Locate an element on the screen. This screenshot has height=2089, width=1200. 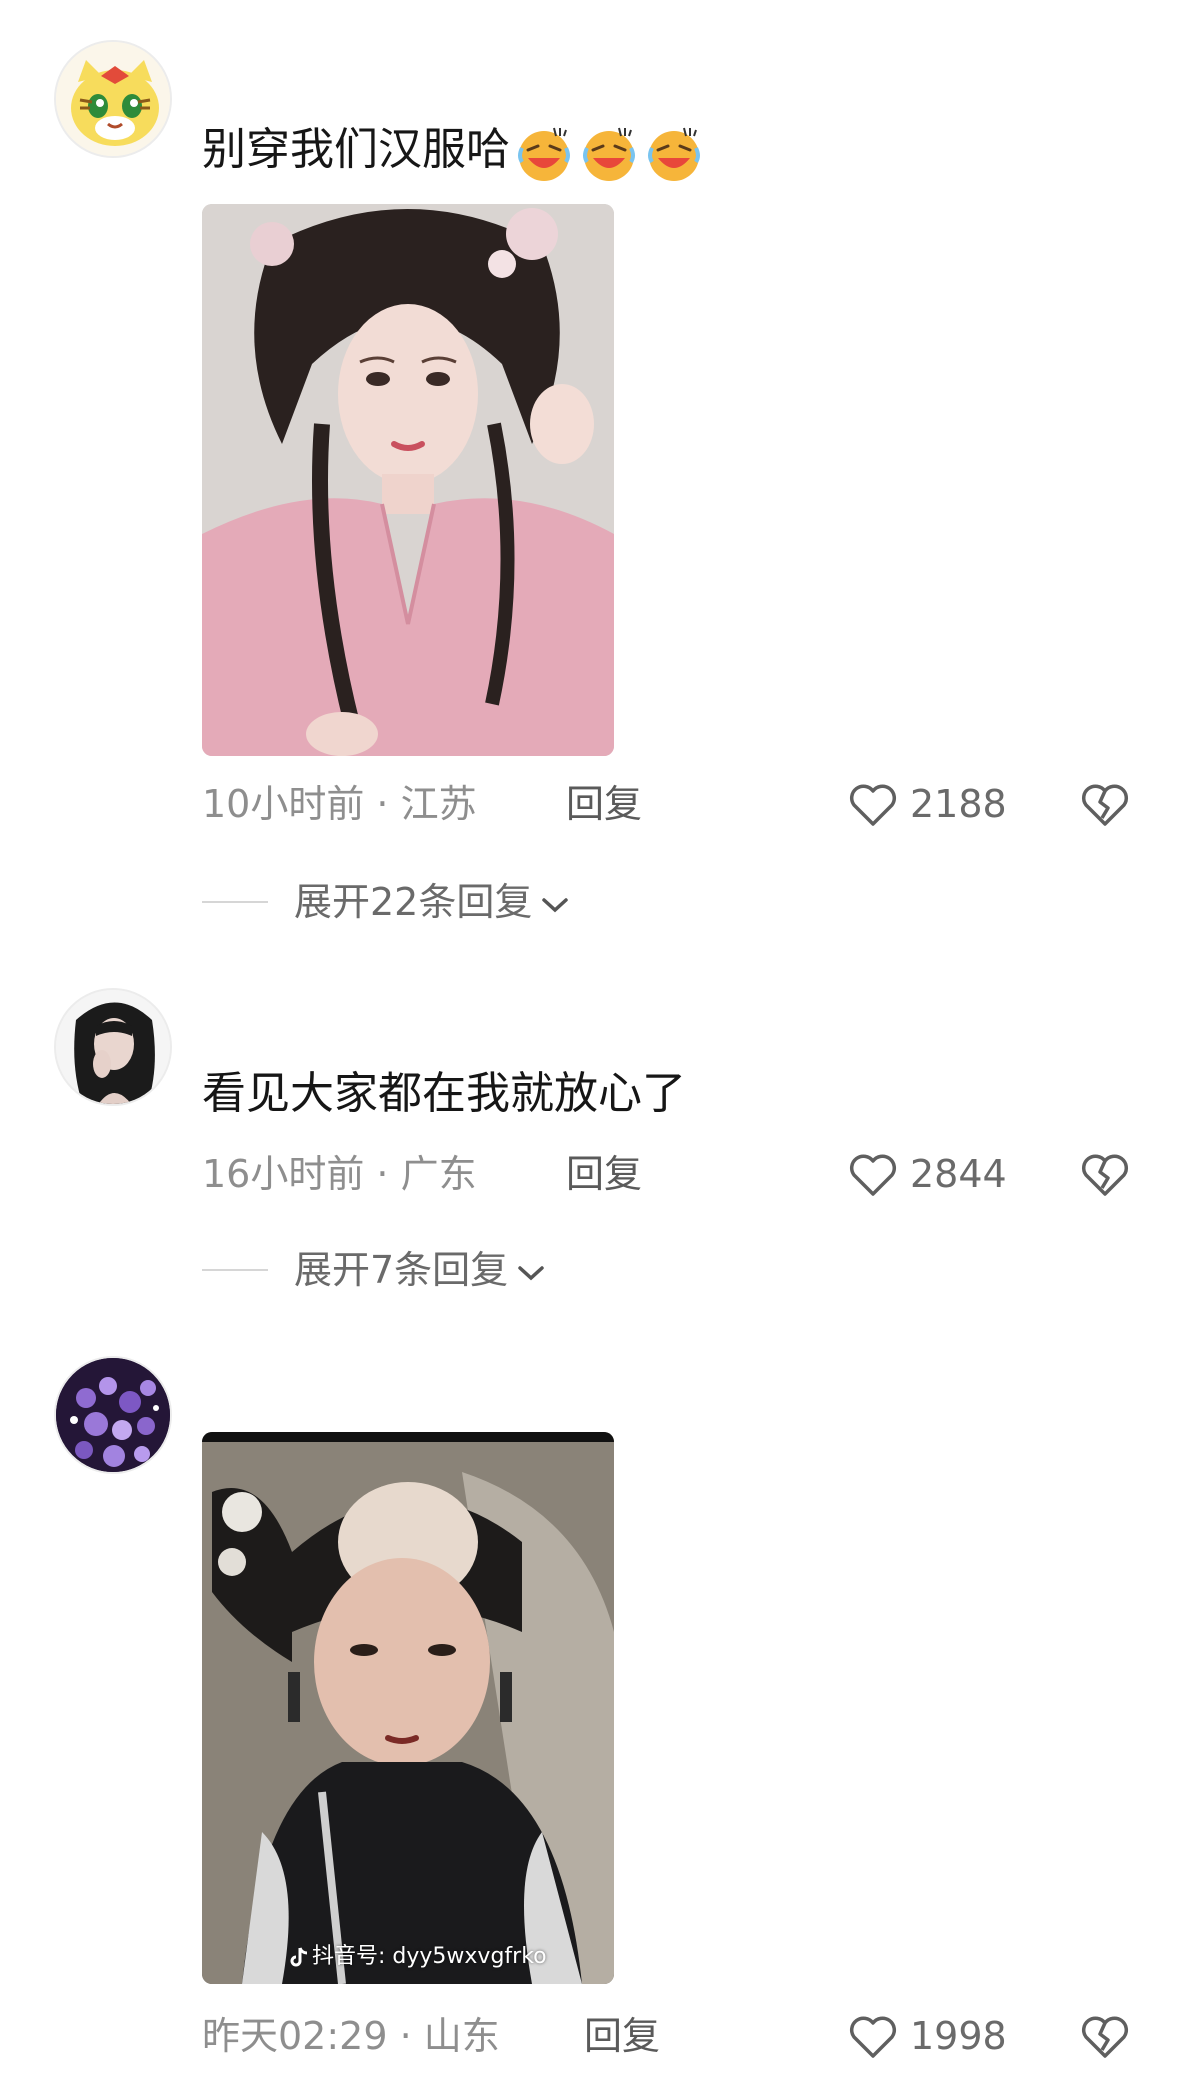
expand-replies-label: 展开7条回复 is located at coordinates (420, 1270).